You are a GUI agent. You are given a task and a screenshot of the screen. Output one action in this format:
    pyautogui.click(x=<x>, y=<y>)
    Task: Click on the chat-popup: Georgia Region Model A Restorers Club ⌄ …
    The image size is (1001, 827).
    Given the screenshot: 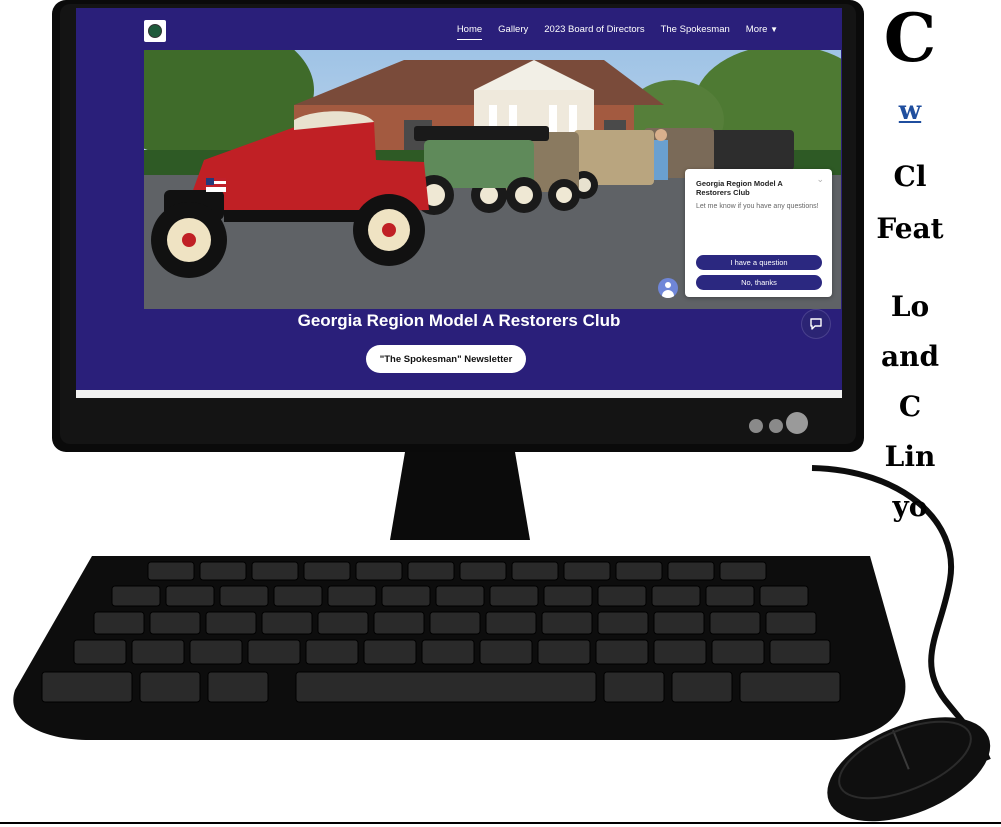 What is the action you would take?
    pyautogui.click(x=758, y=233)
    